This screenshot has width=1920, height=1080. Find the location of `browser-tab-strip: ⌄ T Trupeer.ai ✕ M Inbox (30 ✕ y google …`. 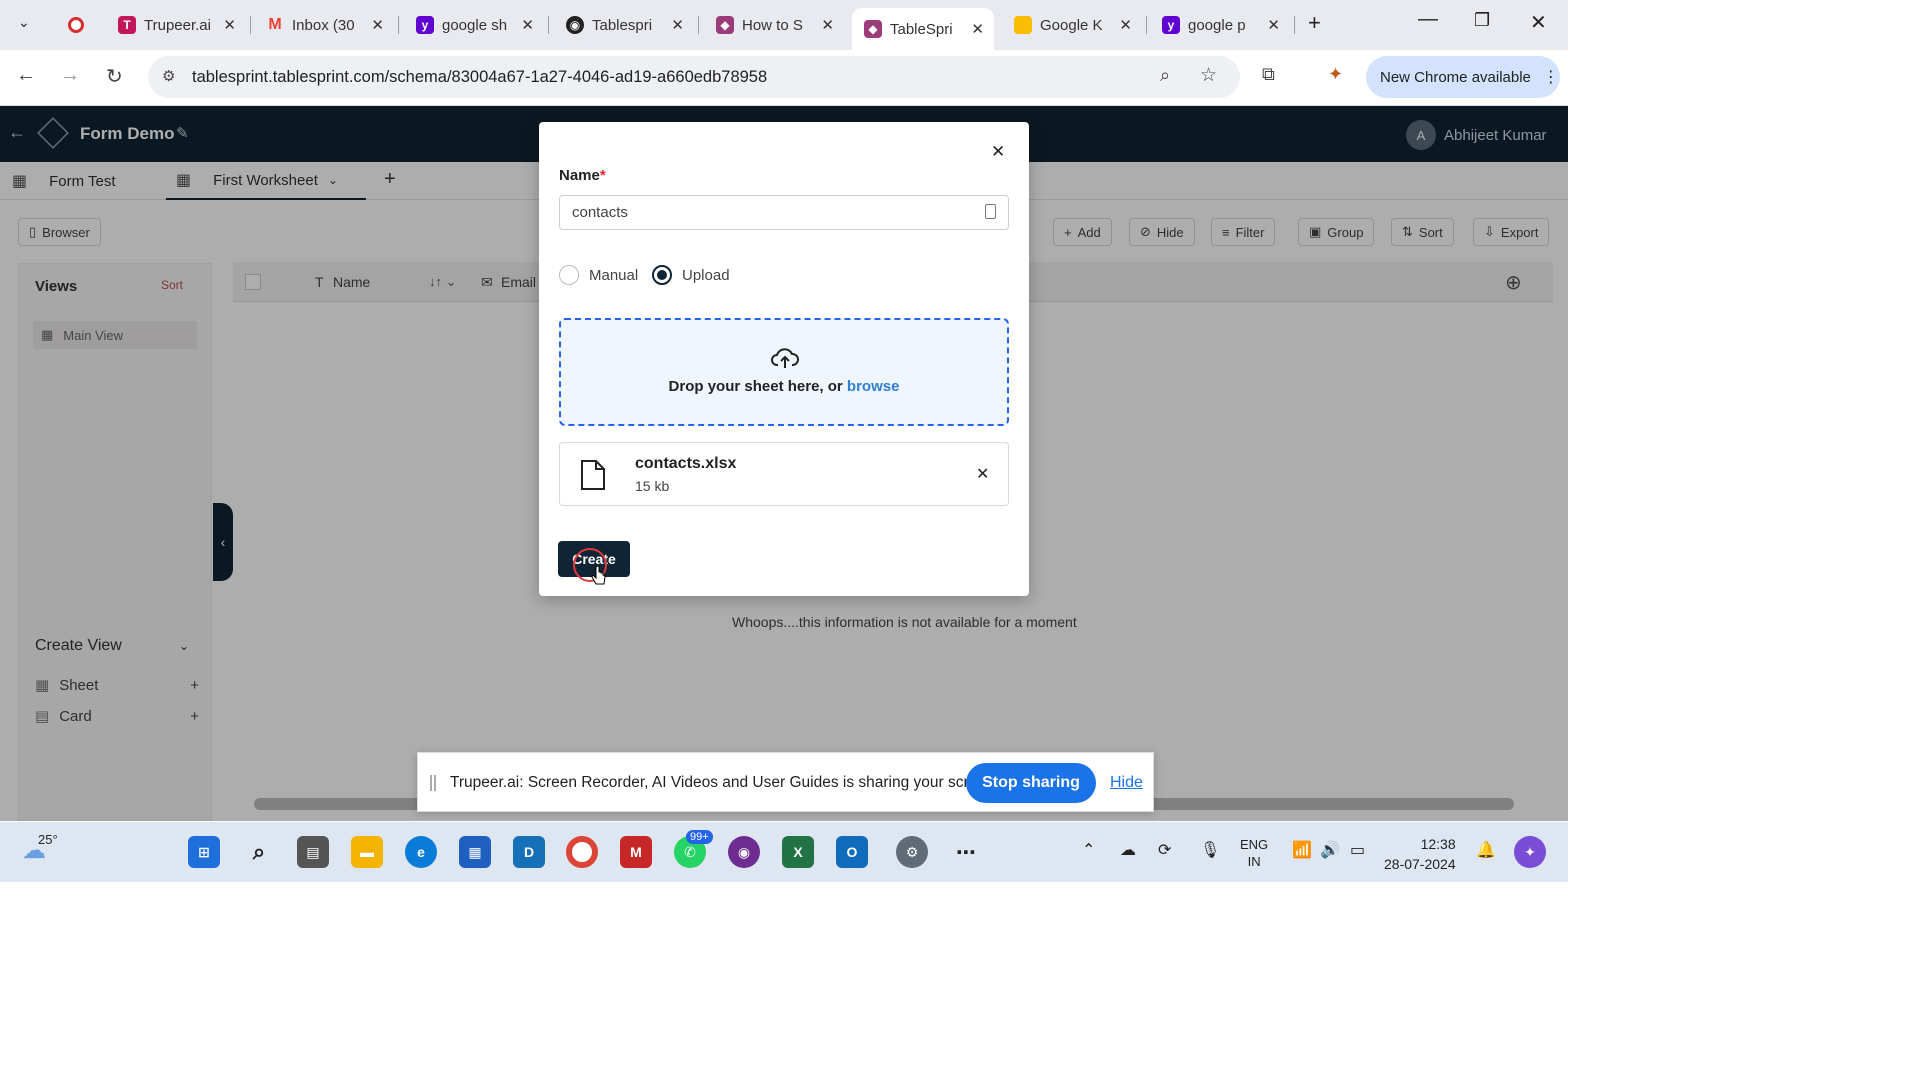

browser-tab-strip: ⌄ T Trupeer.ai ✕ M Inbox (30 ✕ y google … is located at coordinates (784, 25).